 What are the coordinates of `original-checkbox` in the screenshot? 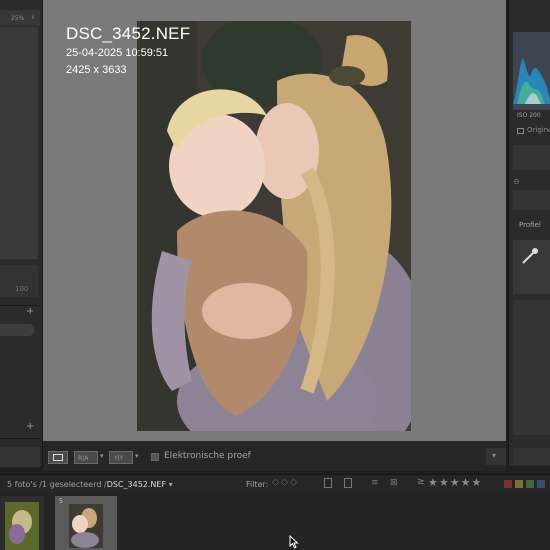 It's located at (520, 131).